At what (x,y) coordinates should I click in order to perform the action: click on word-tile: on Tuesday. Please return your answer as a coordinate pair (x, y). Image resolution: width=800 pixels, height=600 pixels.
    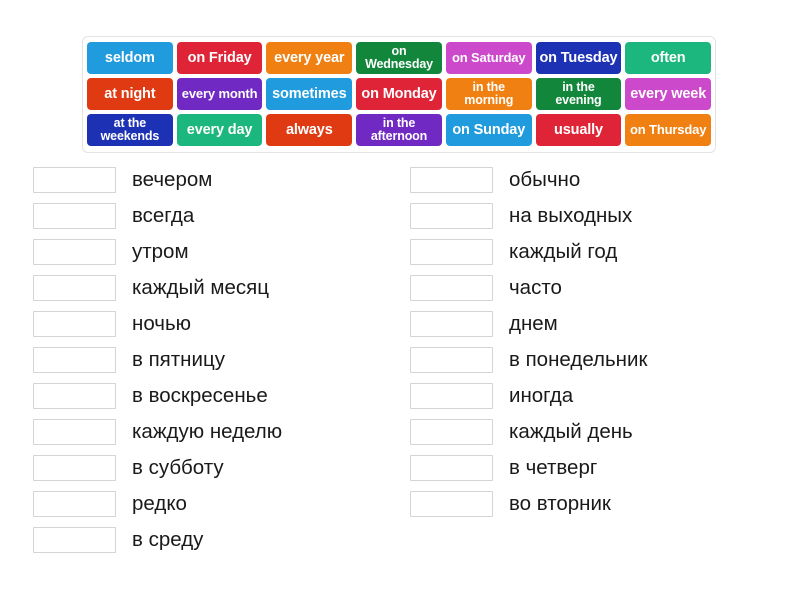
    Looking at the image, I should click on (578, 58).